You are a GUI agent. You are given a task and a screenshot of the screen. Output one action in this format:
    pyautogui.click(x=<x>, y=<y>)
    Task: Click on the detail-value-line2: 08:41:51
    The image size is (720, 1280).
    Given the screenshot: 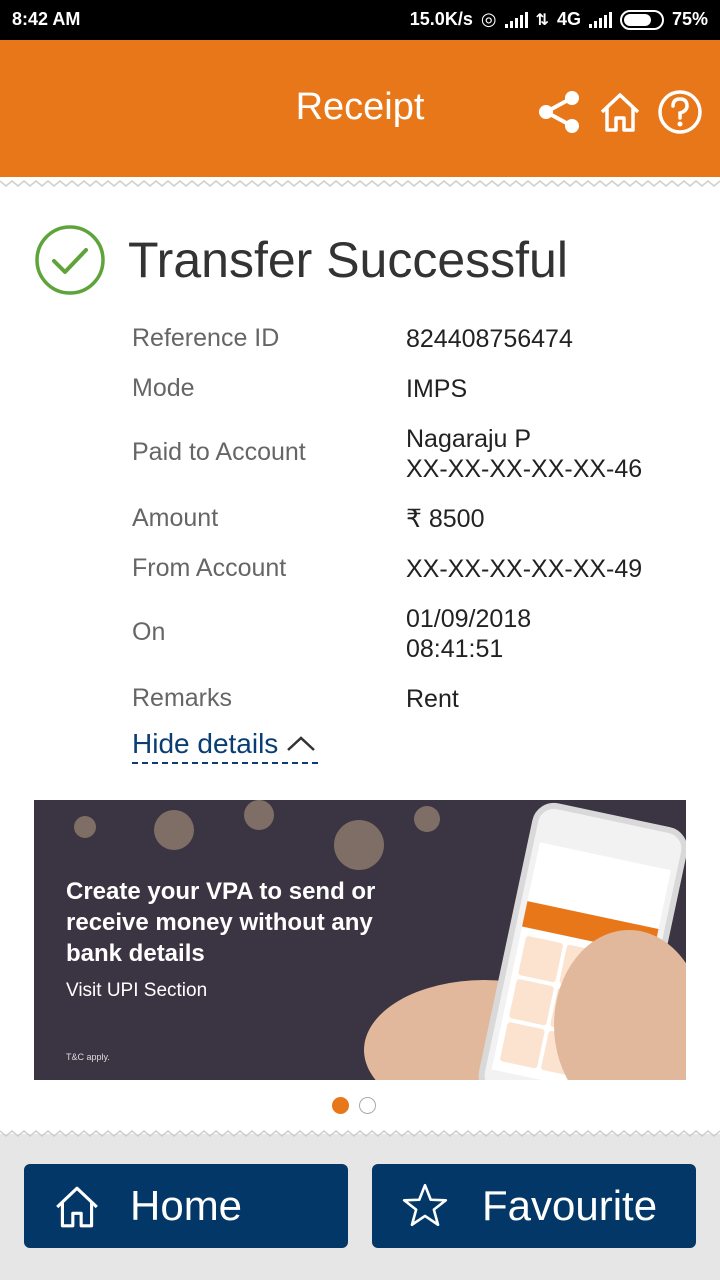 What is the action you would take?
    pyautogui.click(x=455, y=649)
    